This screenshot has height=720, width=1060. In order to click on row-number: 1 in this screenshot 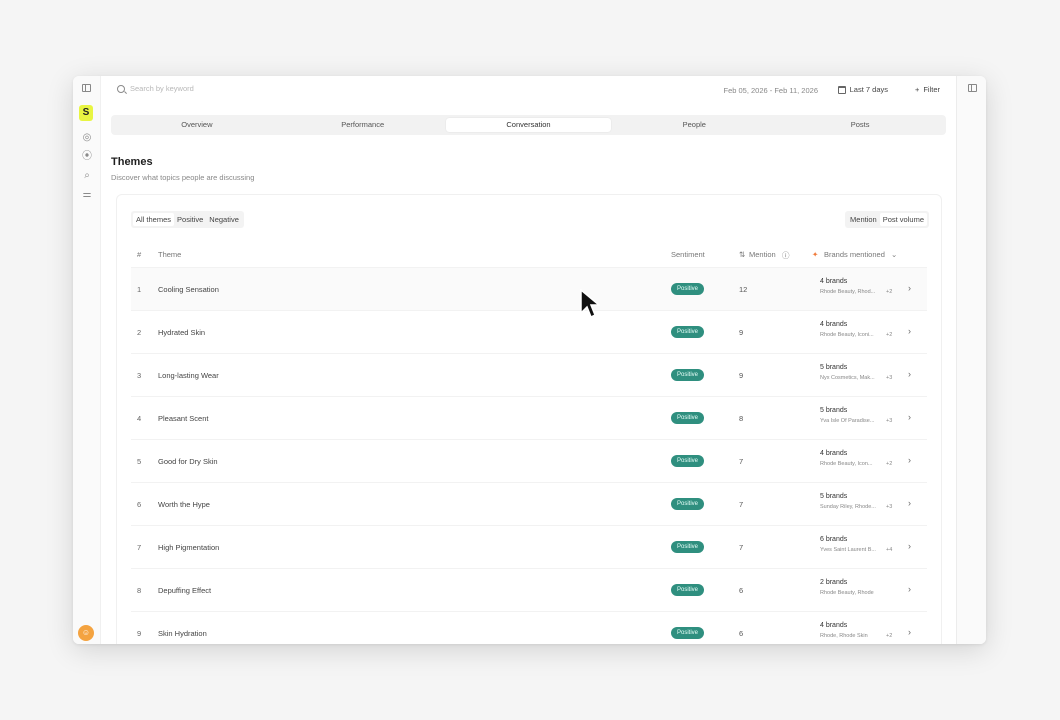, I will do `click(139, 289)`.